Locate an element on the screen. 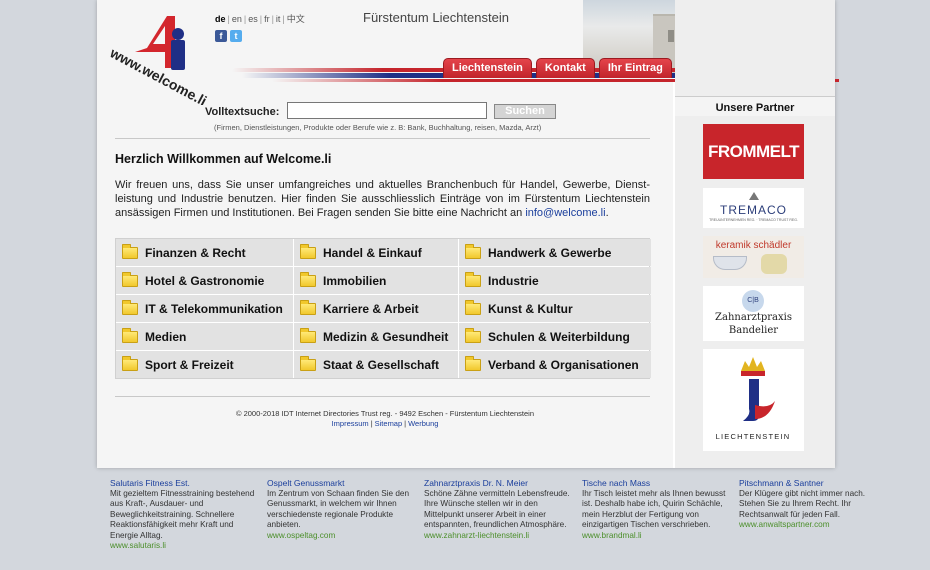 The width and height of the screenshot is (930, 570). category-link: Handel & Einkauf is located at coordinates (376, 252).